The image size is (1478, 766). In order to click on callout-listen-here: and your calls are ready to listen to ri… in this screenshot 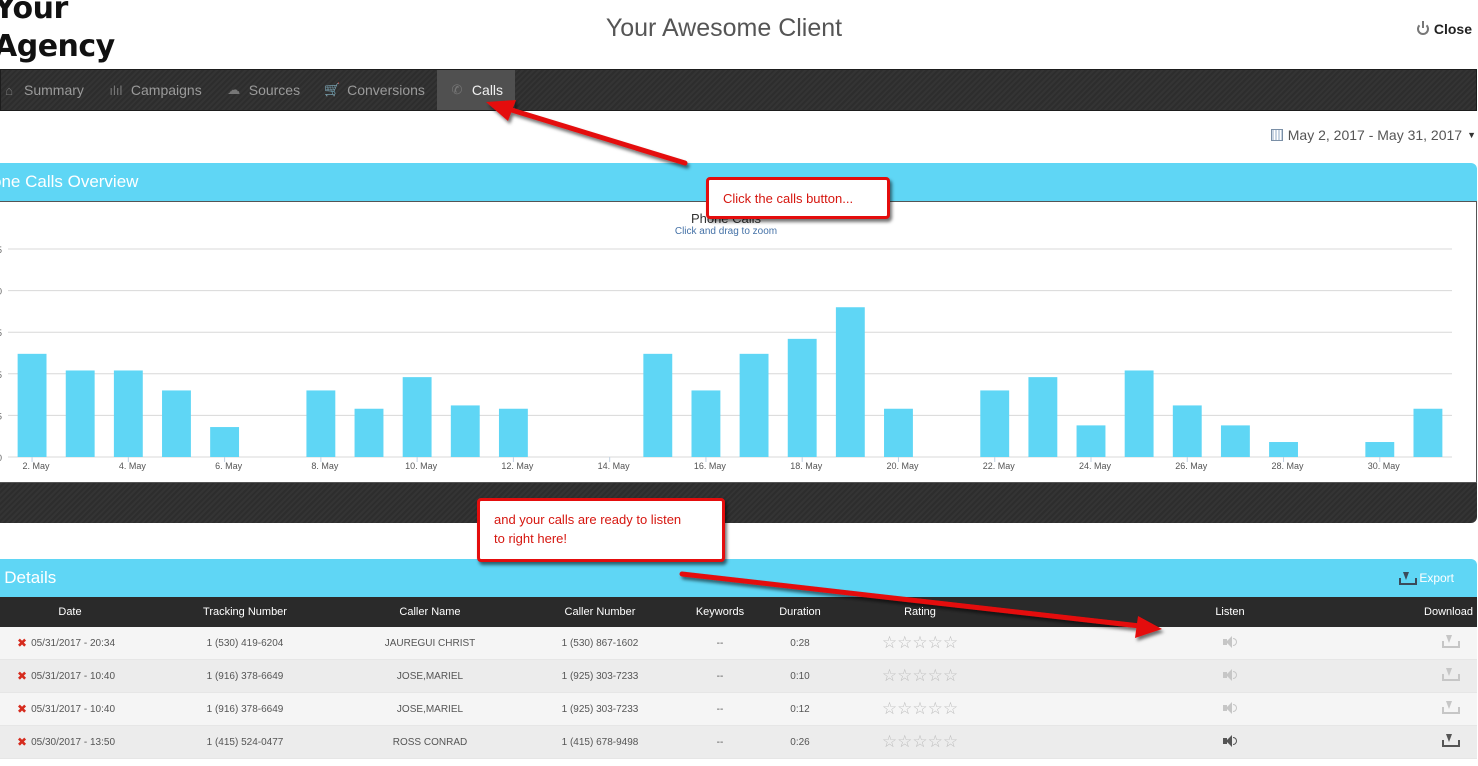, I will do `click(601, 530)`.